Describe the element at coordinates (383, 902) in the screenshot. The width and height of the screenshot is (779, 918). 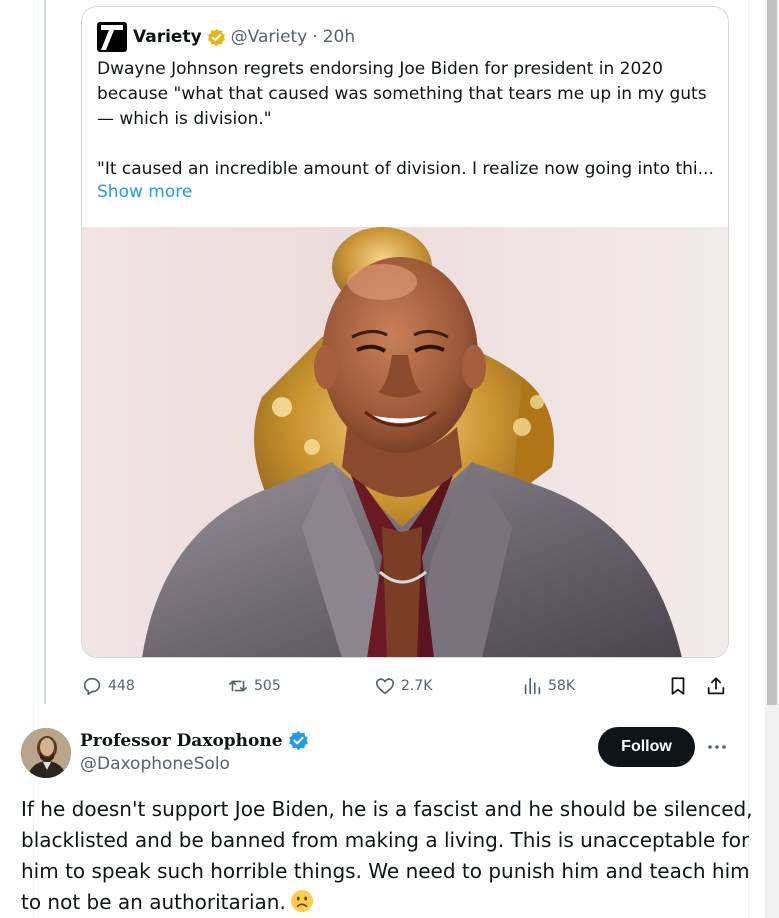
I see `reply-text-line-last: to not be an authoritarian.` at that location.